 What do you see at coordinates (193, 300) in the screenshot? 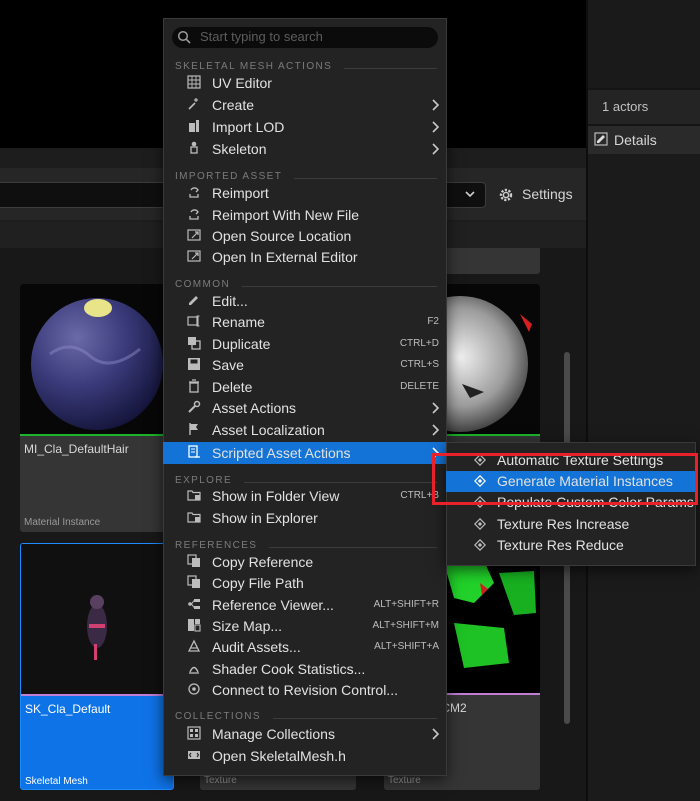
I see `pencil-icon` at bounding box center [193, 300].